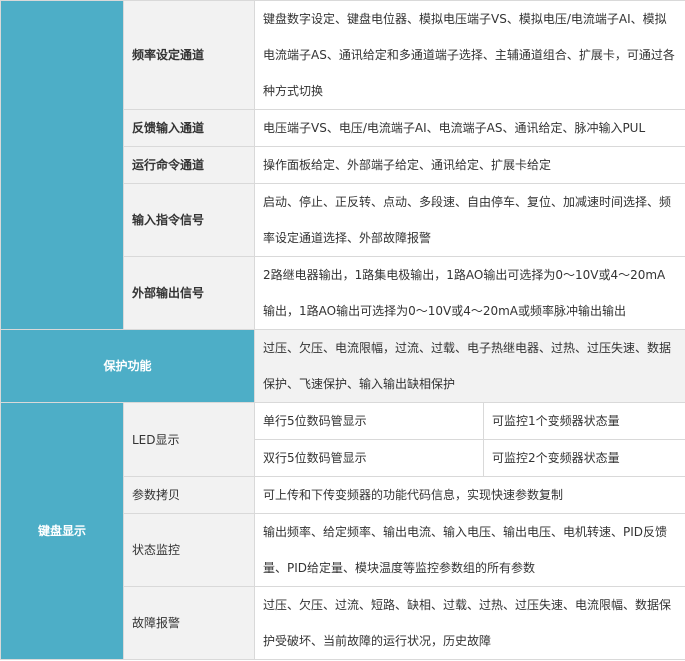  I want to click on subcategory-label: 输入指令信号, so click(189, 220).